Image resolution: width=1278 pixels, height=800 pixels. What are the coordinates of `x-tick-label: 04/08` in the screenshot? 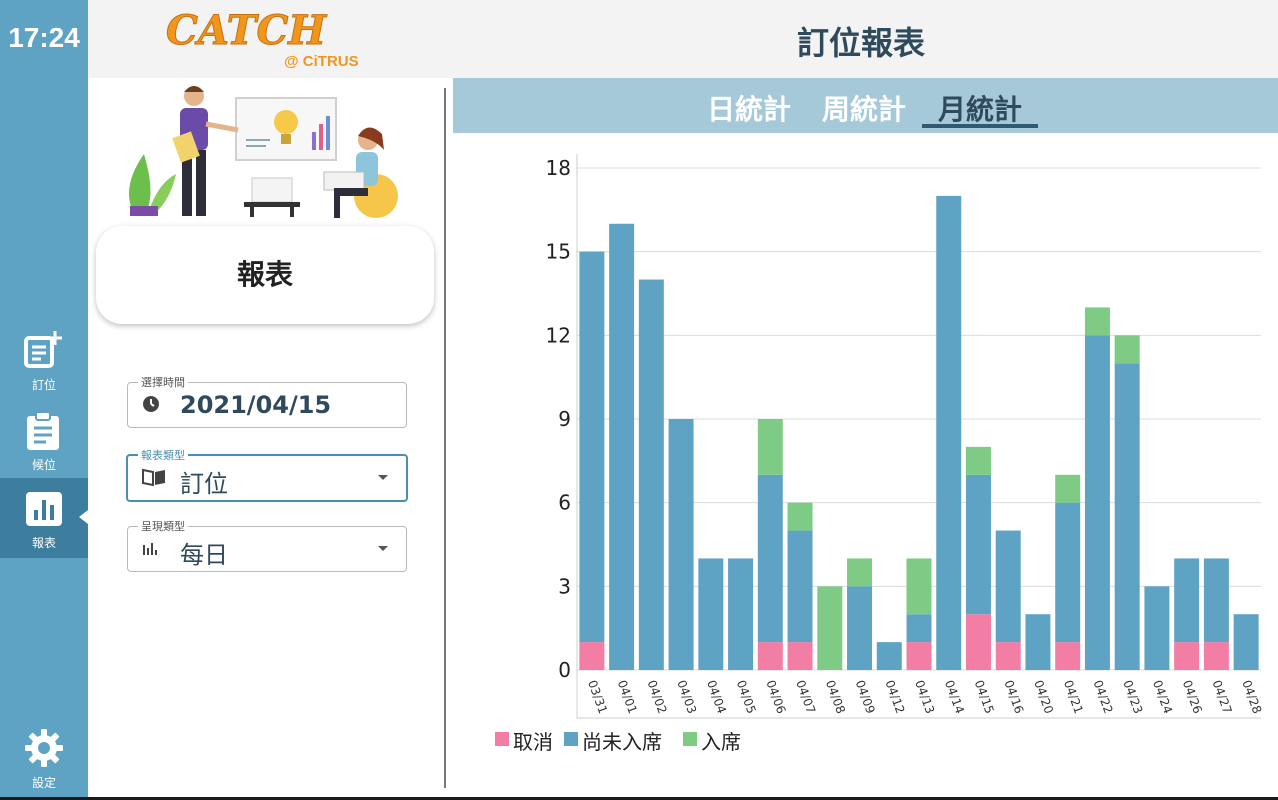 It's located at (835, 696).